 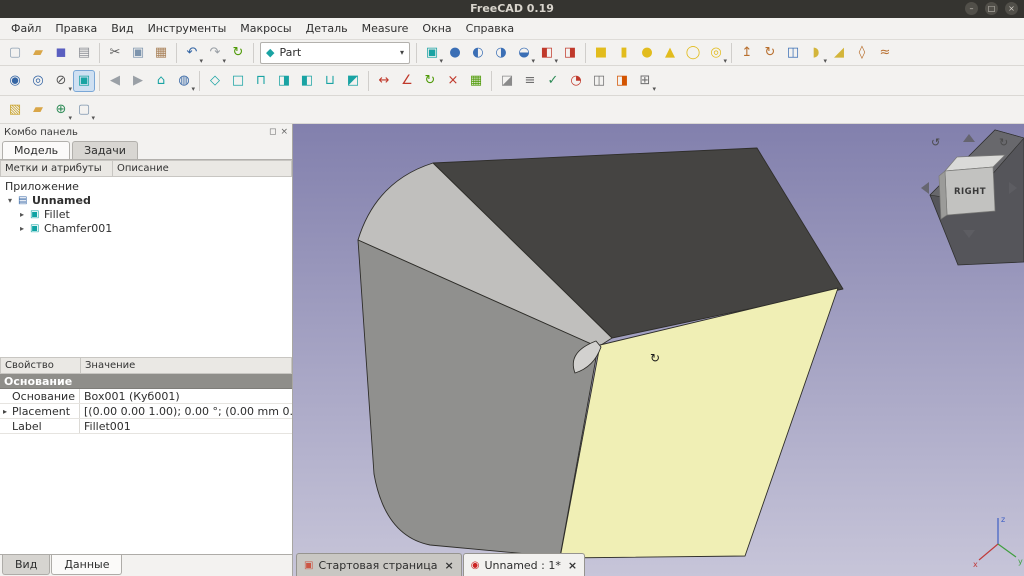 What do you see at coordinates (478, 53) in the screenshot?
I see `boolean-cut-icon: ◐` at bounding box center [478, 53].